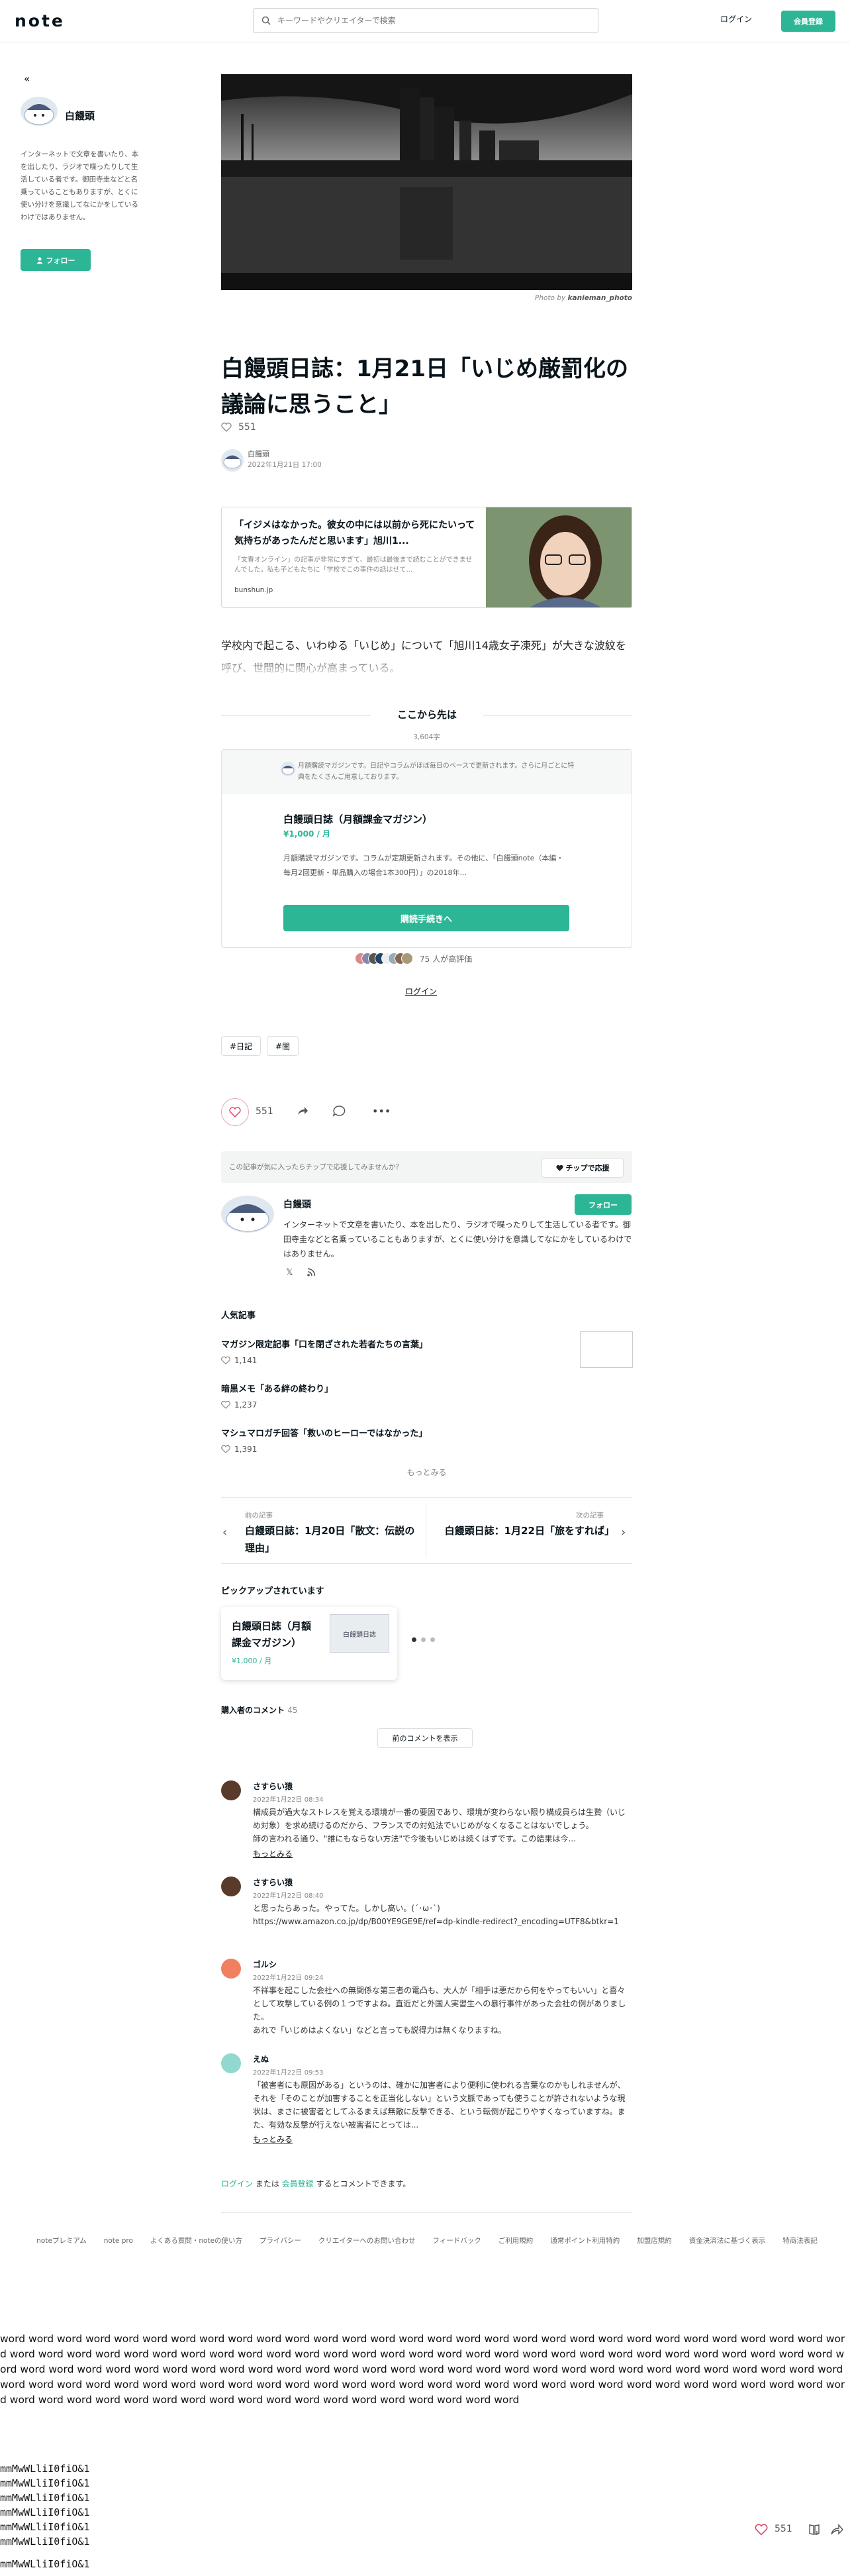  I want to click on signup-button: 会員登録, so click(808, 21).